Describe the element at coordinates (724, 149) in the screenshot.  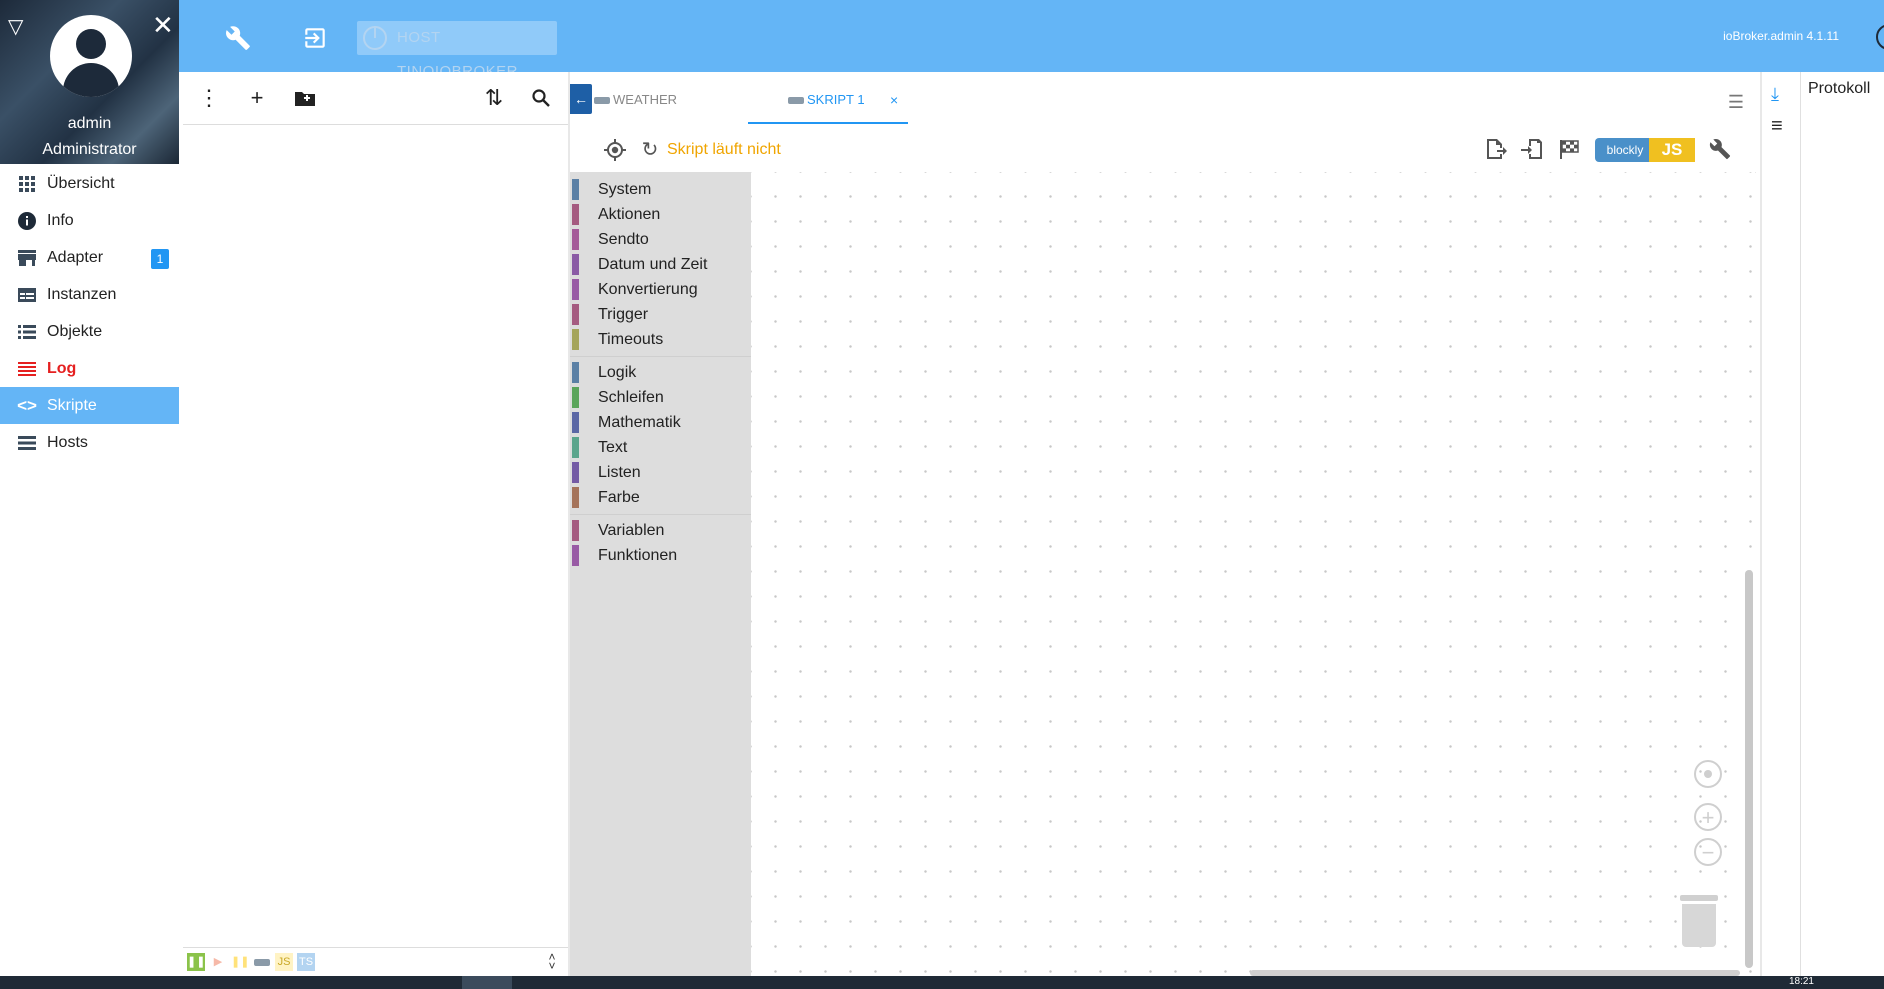
I see `script-status: Skript läuft nicht` at that location.